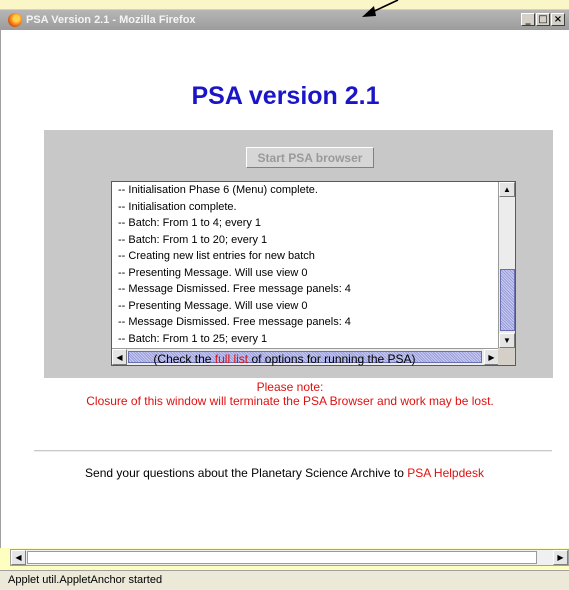 The height and width of the screenshot is (590, 569). What do you see at coordinates (284, 580) in the screenshot?
I see `status-bar: Applet util.AppletAnchor started` at bounding box center [284, 580].